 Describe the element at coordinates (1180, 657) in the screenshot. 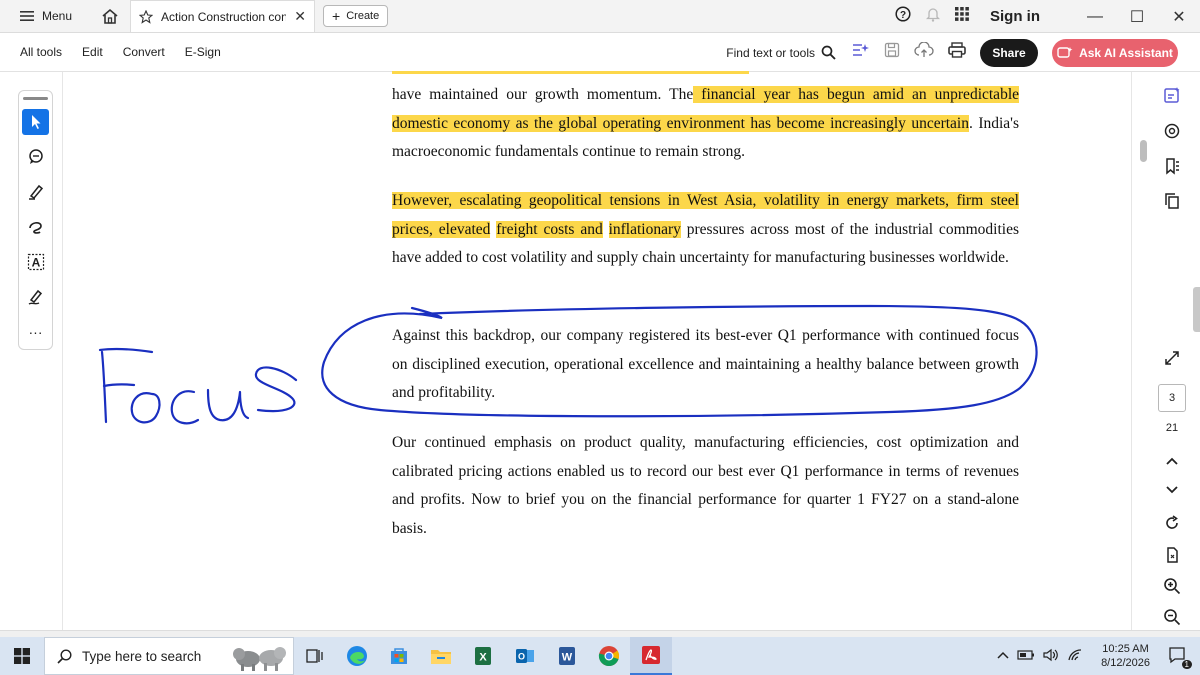

I see `notification-center-icon: 1` at that location.